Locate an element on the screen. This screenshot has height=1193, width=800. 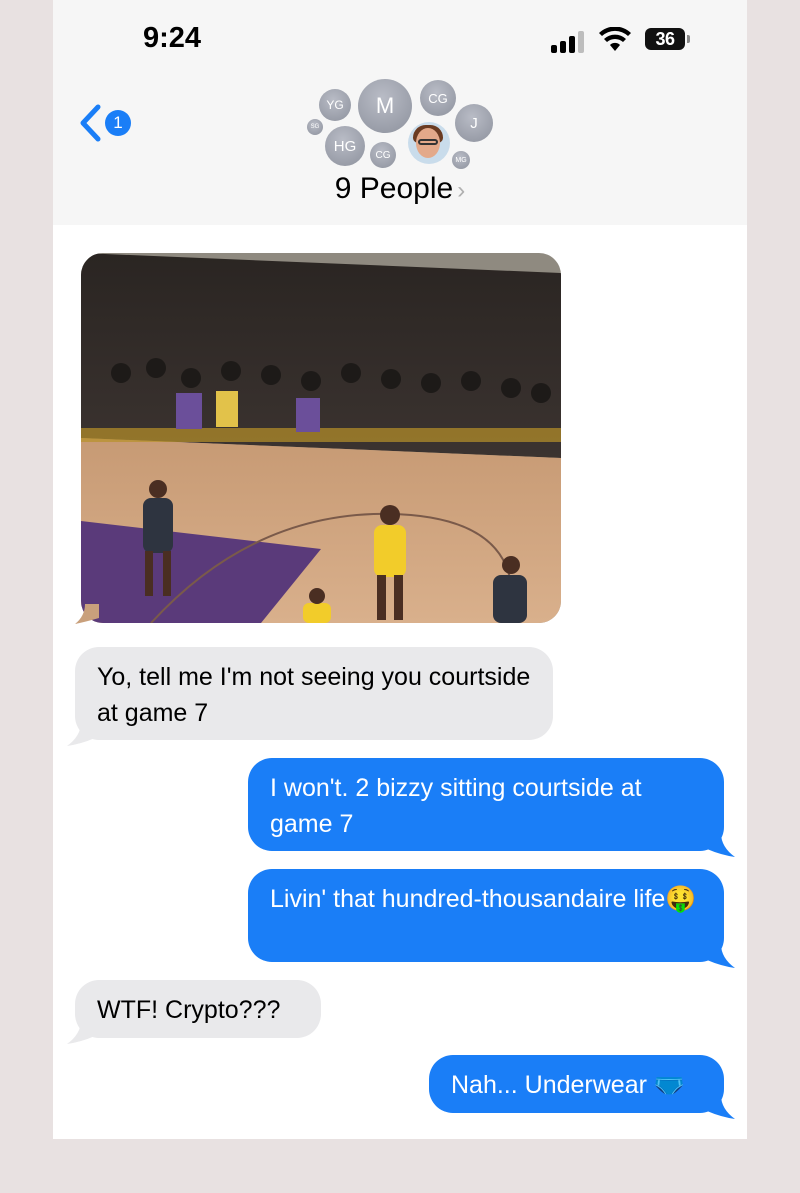
status-time: 9:24 is located at coordinates (172, 38).